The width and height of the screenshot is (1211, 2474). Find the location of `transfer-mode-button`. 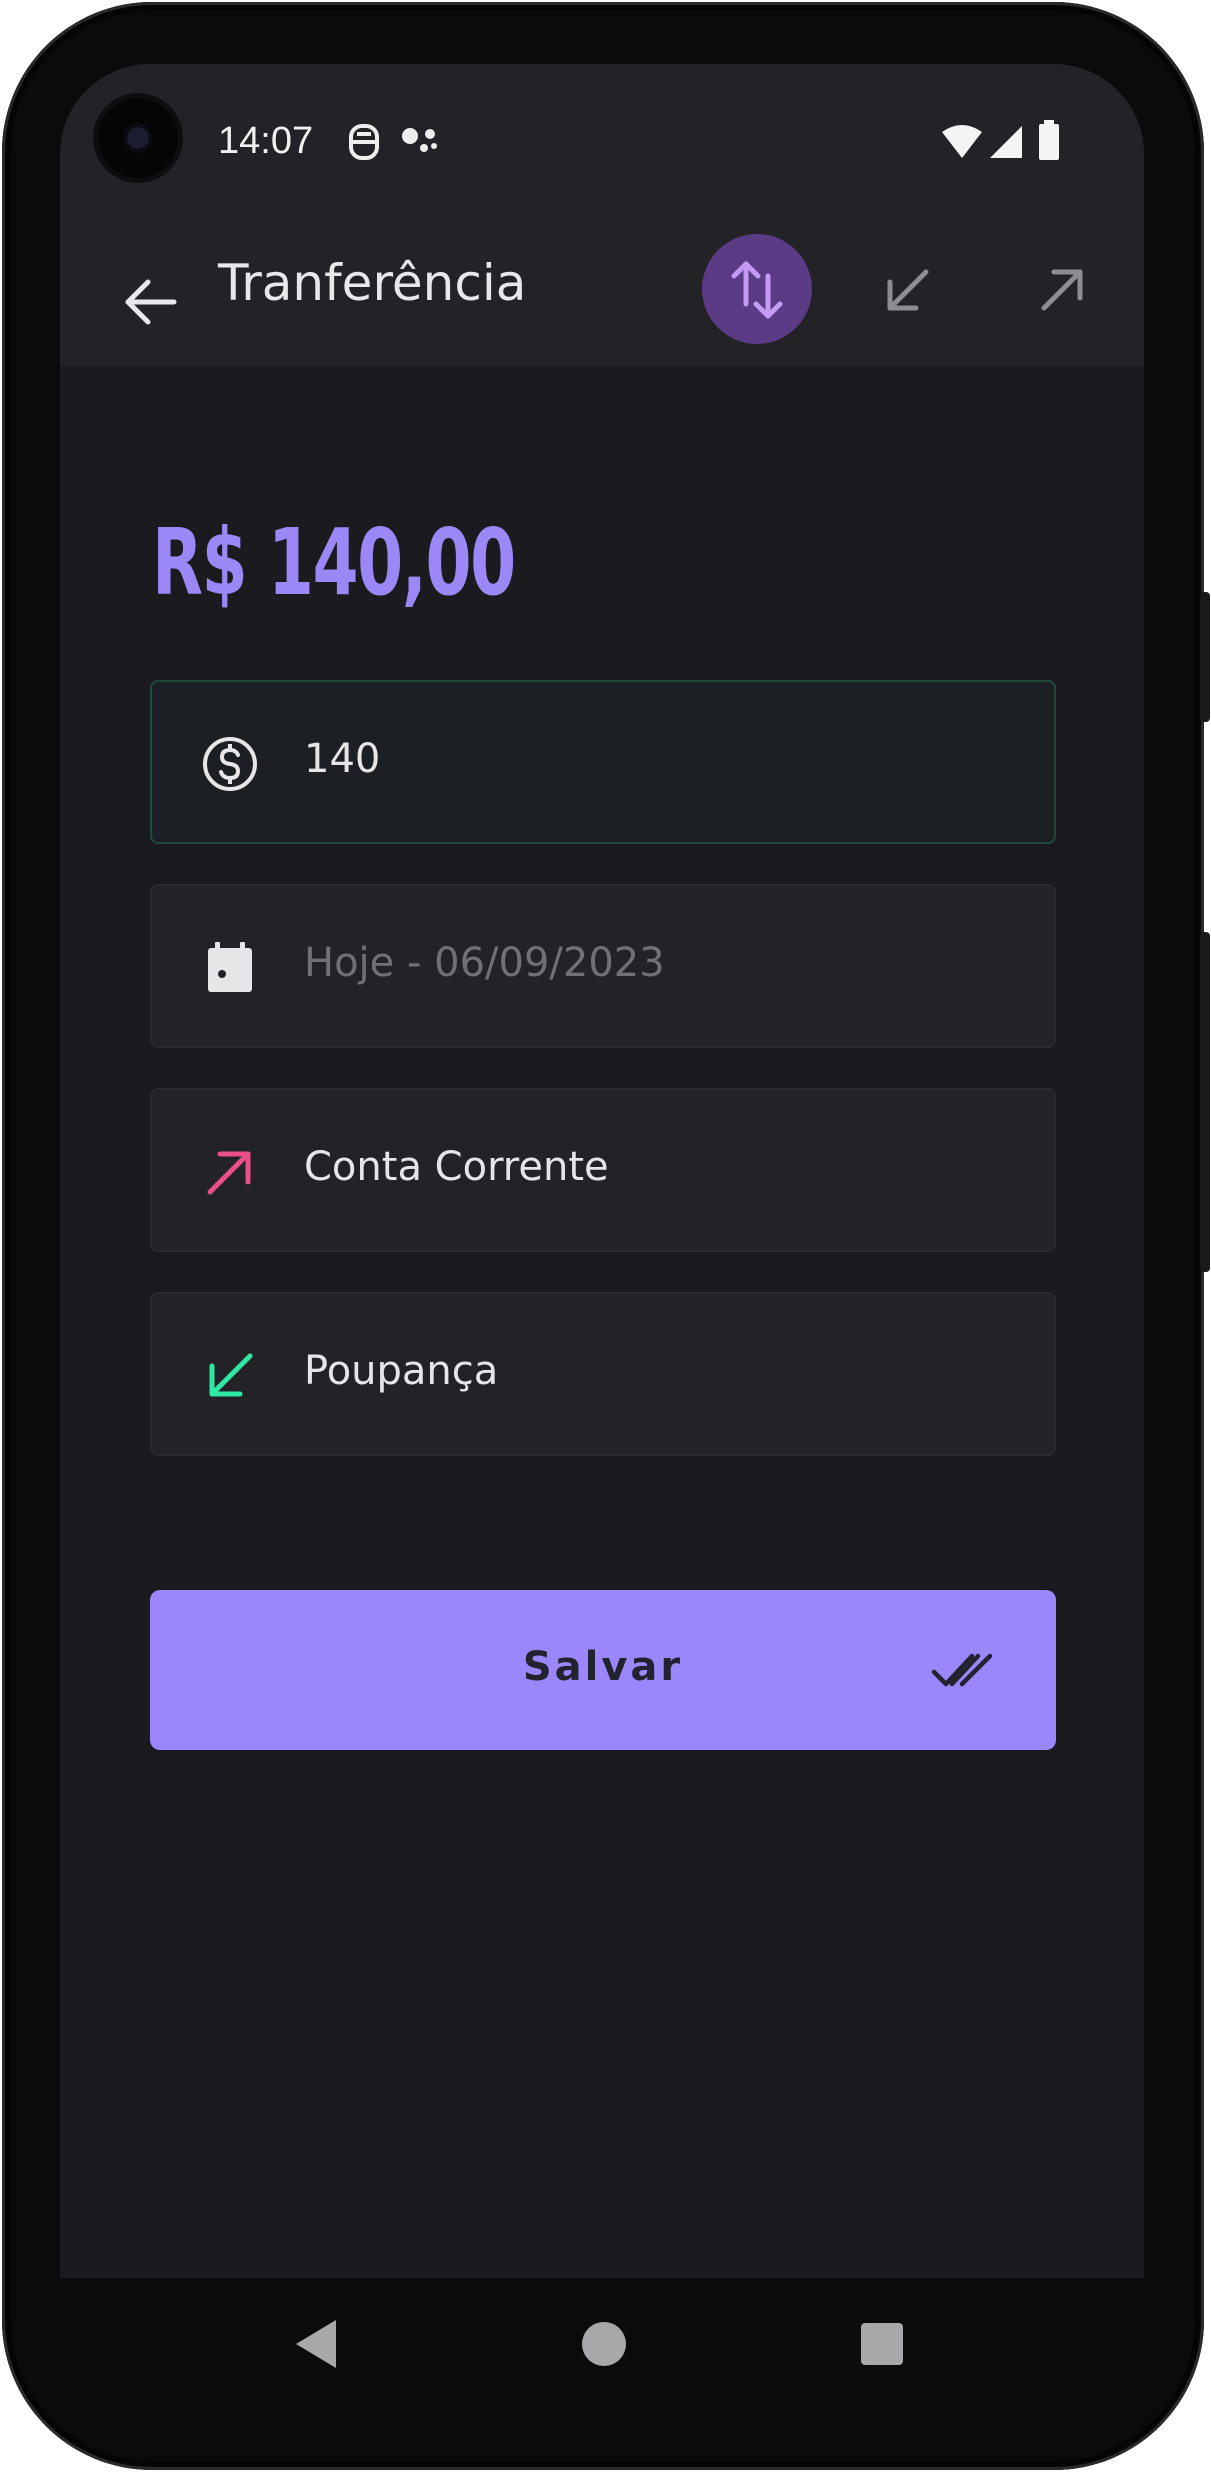

transfer-mode-button is located at coordinates (757, 289).